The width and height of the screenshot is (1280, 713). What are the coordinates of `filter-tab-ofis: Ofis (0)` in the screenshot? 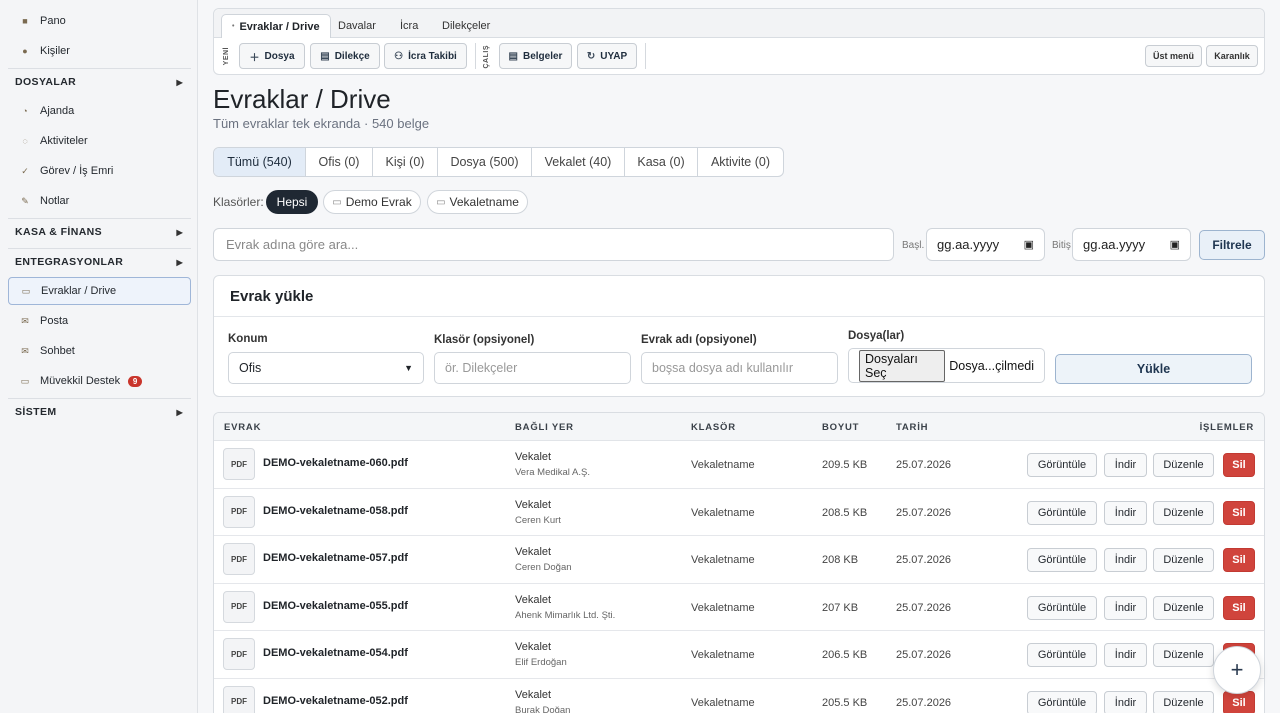 It's located at (339, 162).